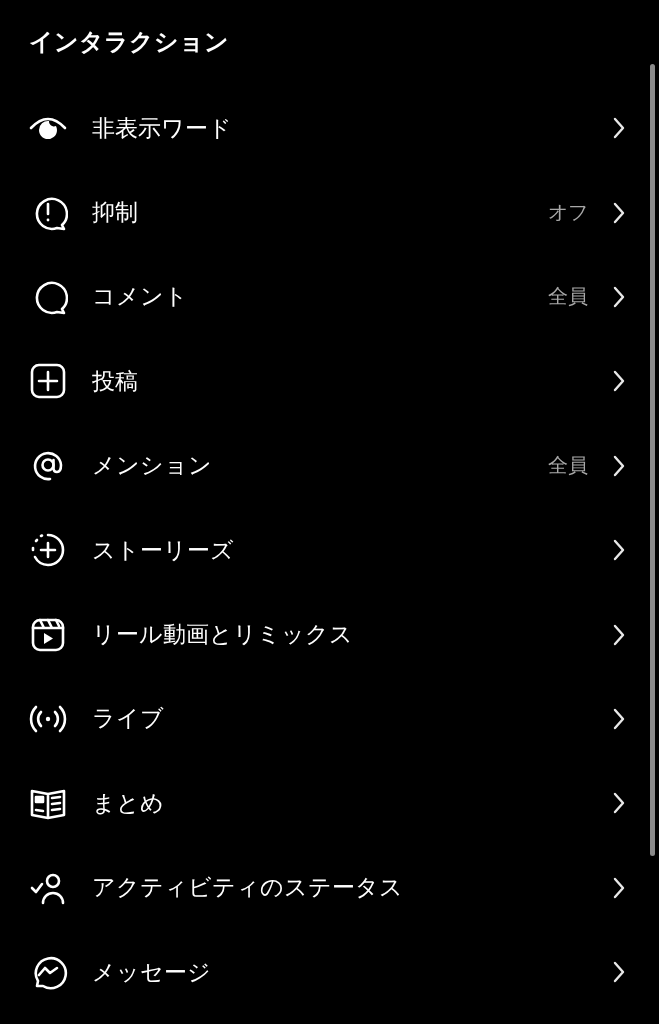  I want to click on settings-item: 抑制 オフ, so click(329, 212).